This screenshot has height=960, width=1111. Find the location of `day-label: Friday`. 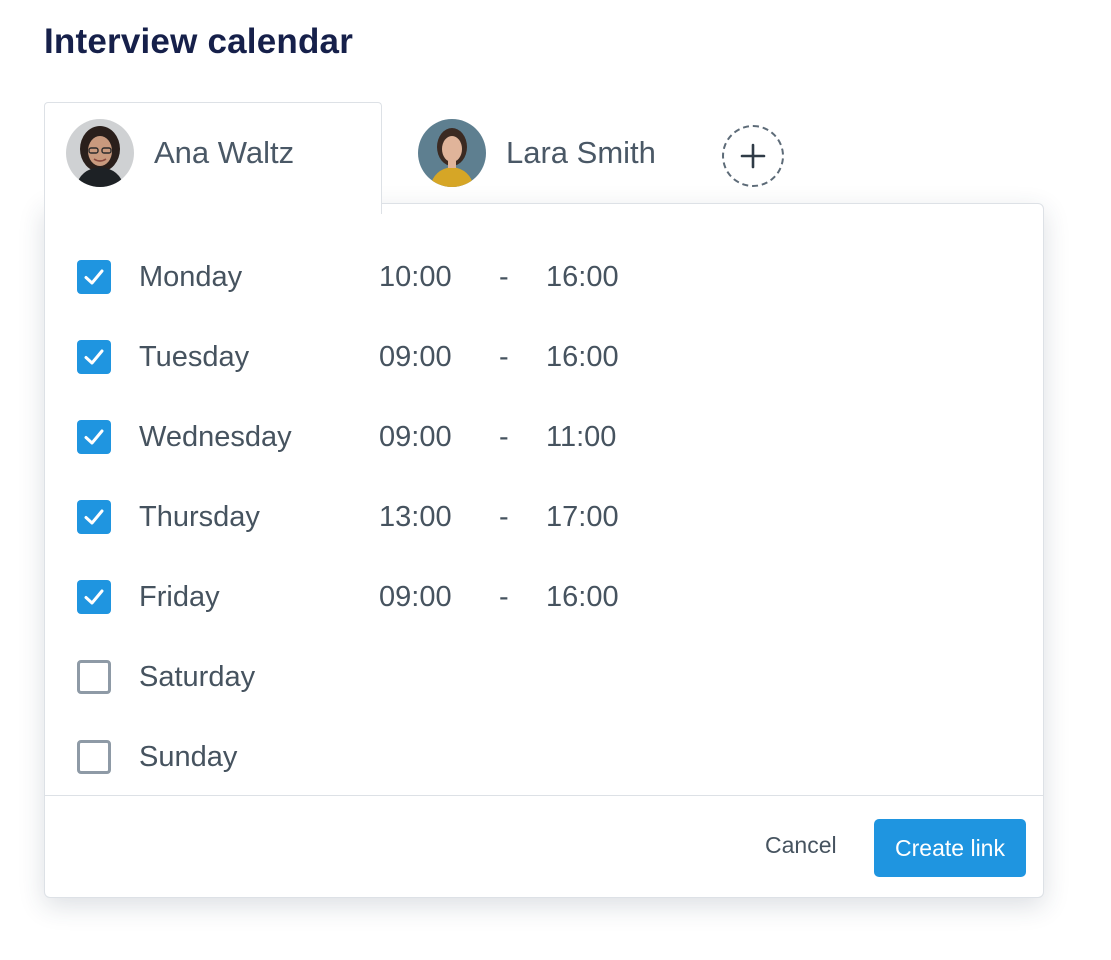

day-label: Friday is located at coordinates (179, 596).